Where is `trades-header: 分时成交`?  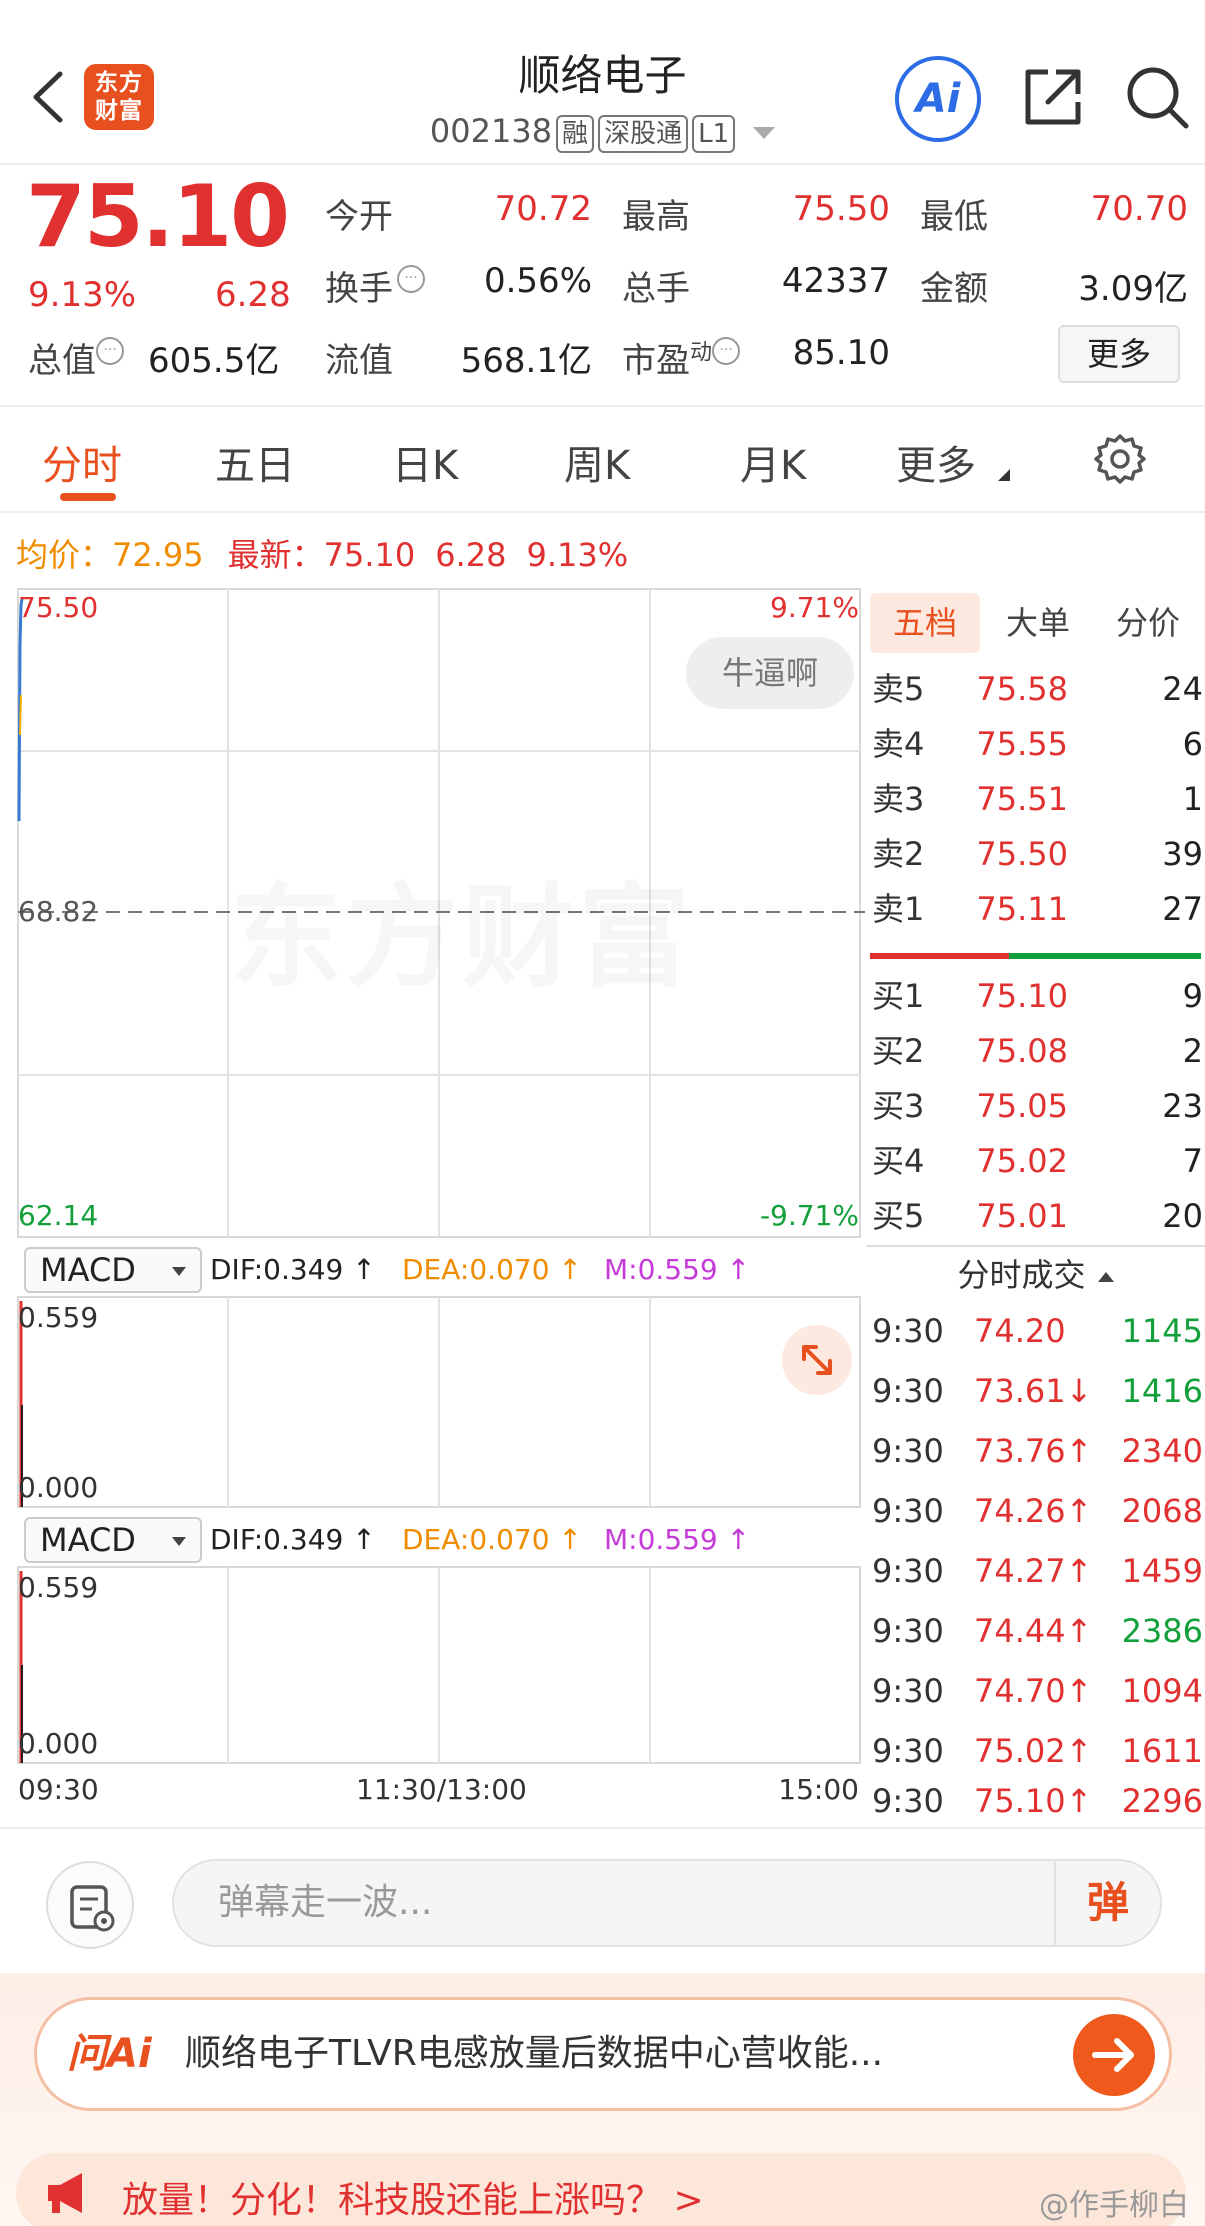 trades-header: 分时成交 is located at coordinates (1035, 1273).